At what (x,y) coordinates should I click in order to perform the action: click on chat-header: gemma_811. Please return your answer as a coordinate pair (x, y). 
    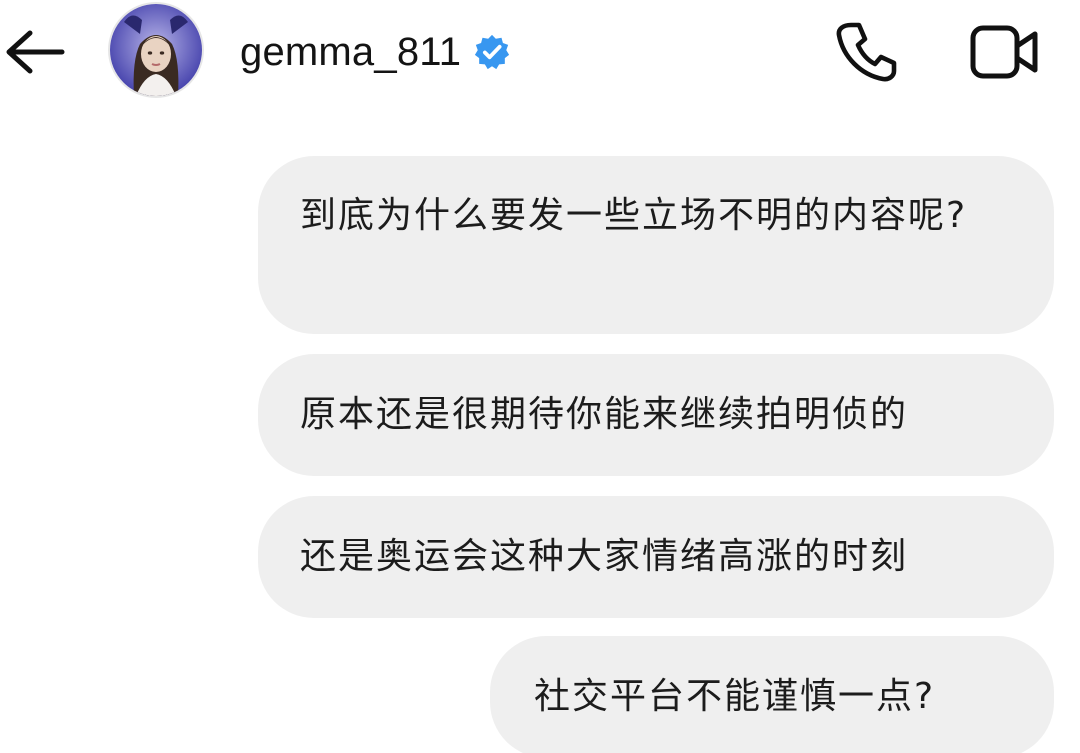
    Looking at the image, I should click on (540, 55).